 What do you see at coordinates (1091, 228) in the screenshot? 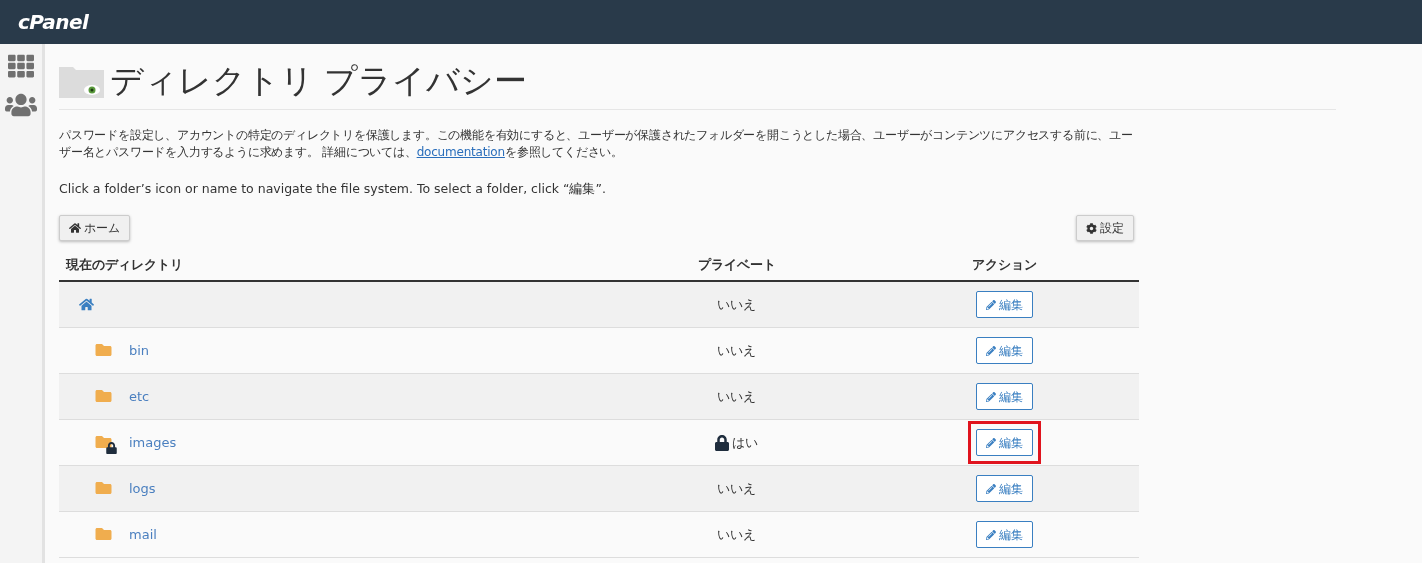
I see `settings-icon` at bounding box center [1091, 228].